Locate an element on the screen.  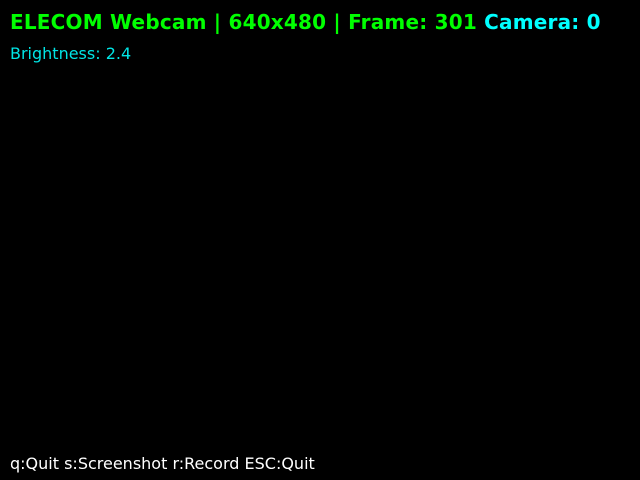
camera-index-text: Camera: 0 is located at coordinates (542, 22).